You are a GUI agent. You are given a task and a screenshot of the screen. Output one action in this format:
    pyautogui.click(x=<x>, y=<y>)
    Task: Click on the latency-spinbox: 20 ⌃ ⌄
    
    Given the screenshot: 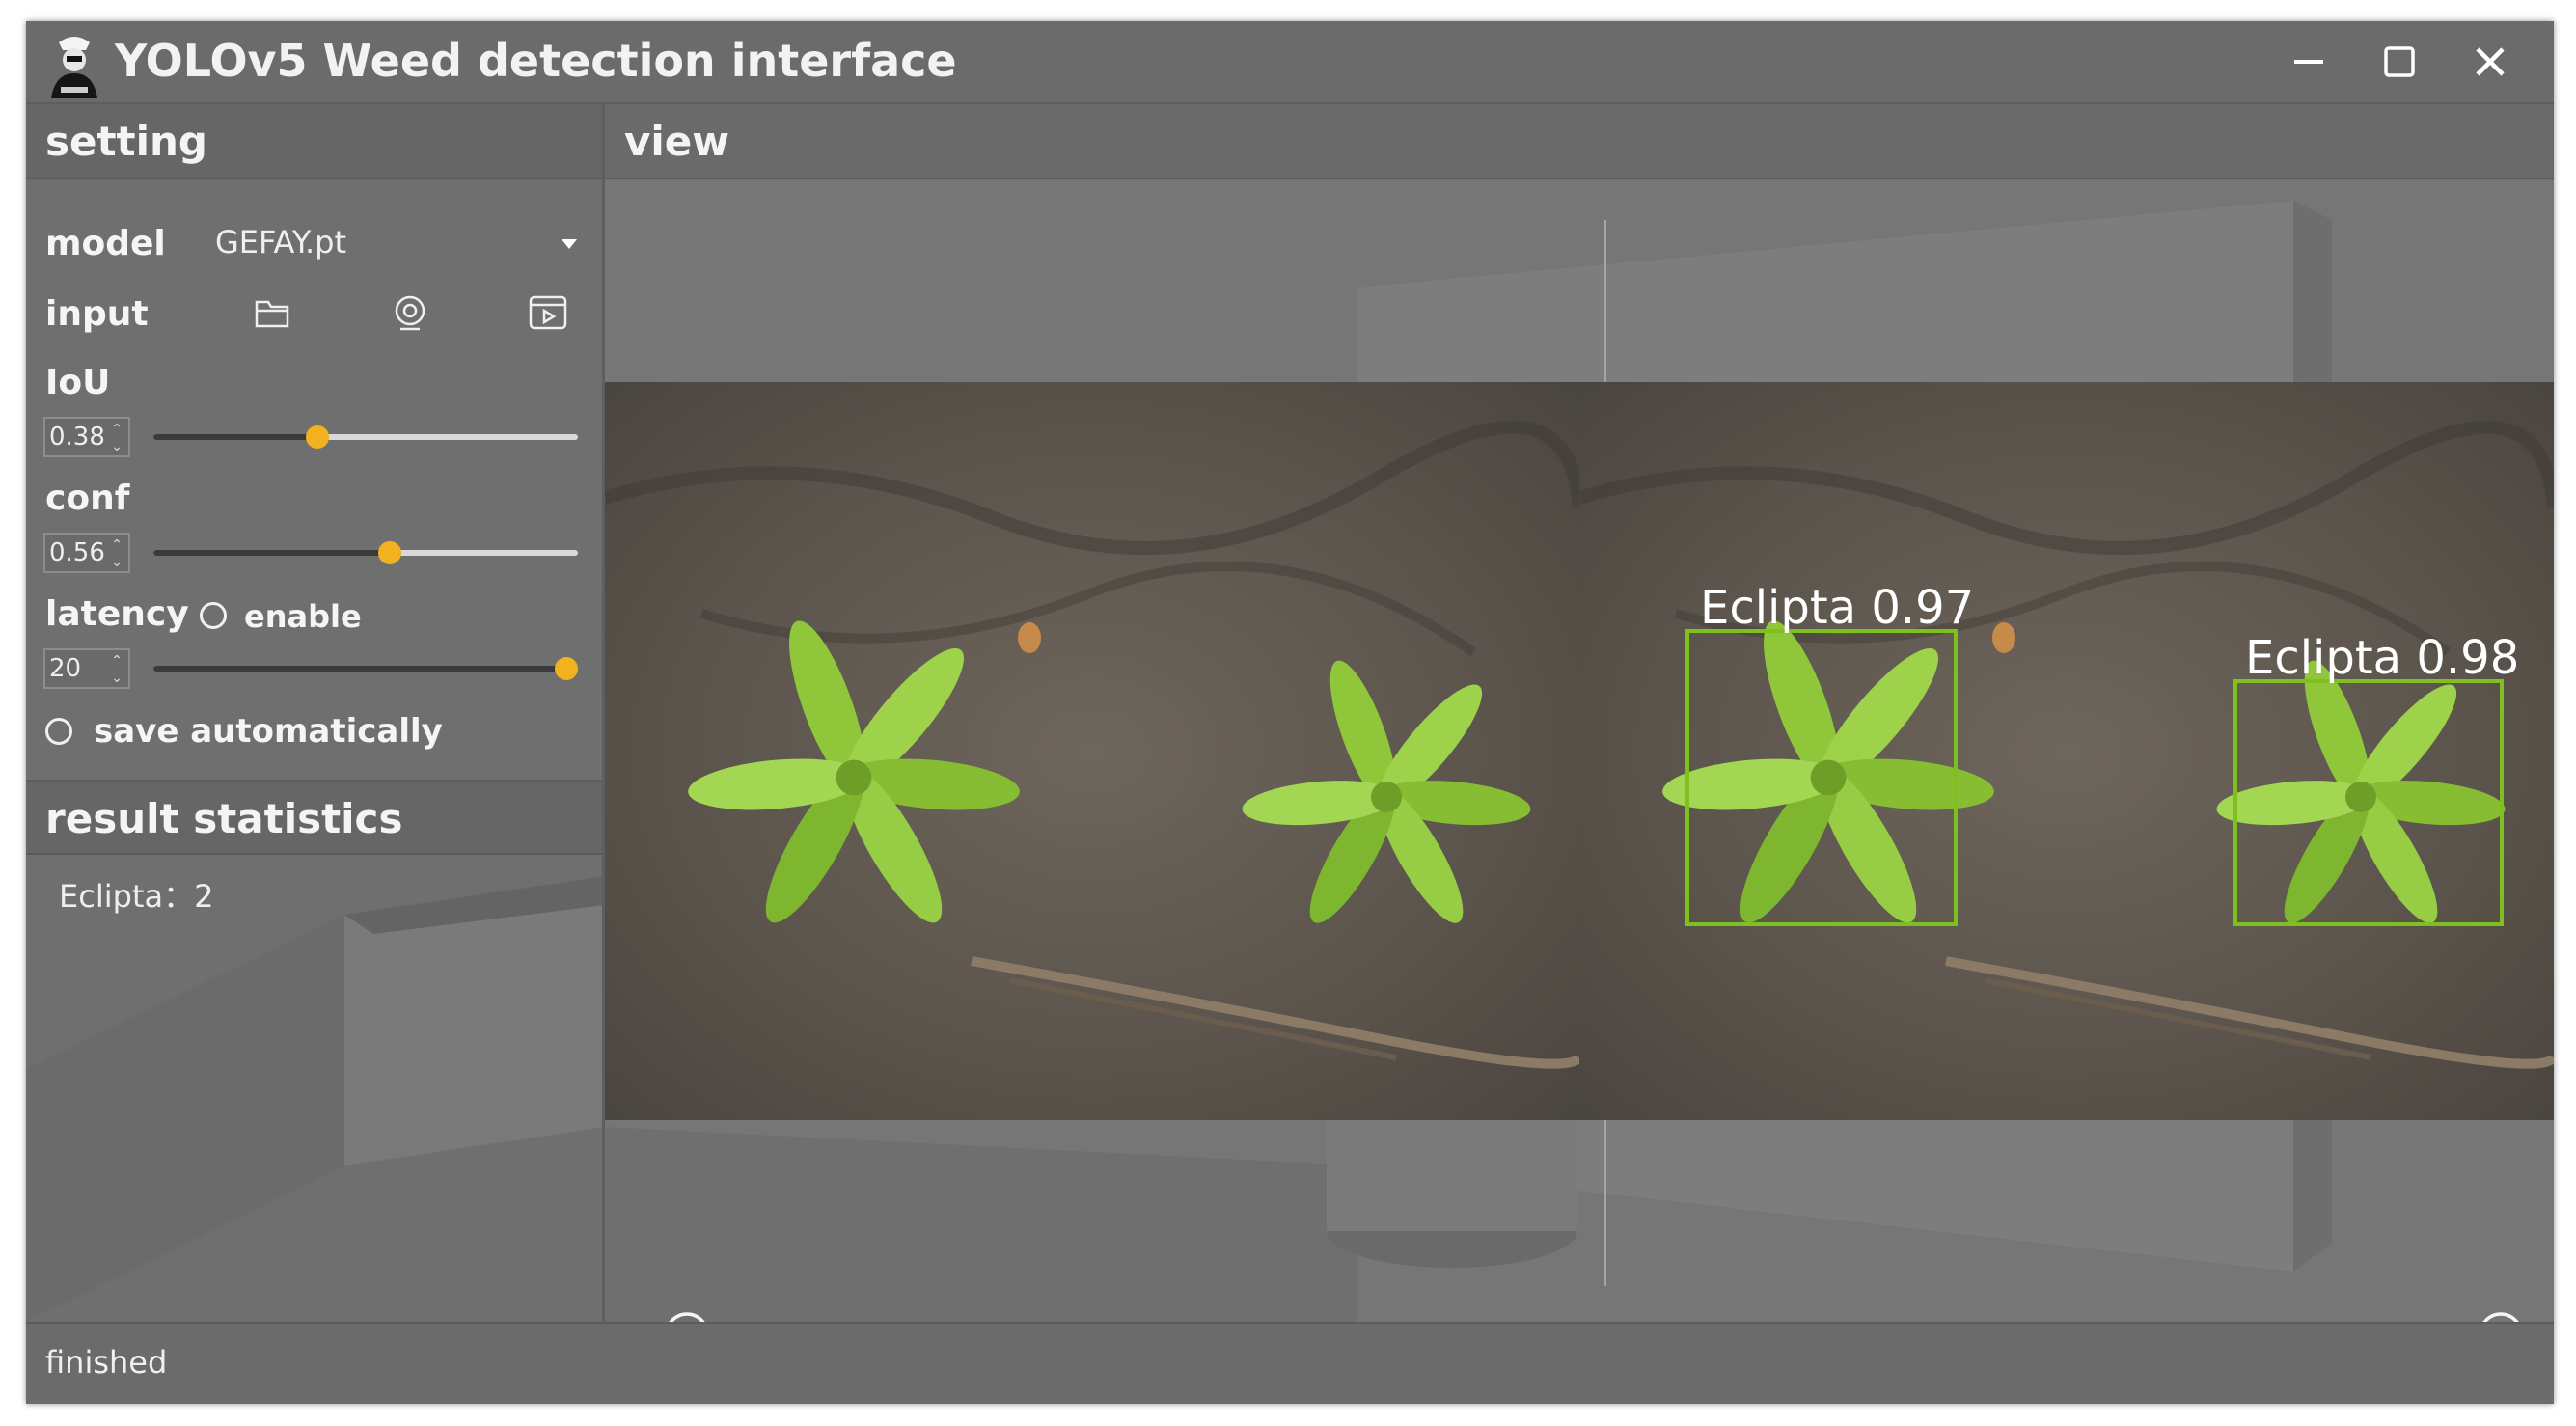 What is the action you would take?
    pyautogui.click(x=86, y=668)
    